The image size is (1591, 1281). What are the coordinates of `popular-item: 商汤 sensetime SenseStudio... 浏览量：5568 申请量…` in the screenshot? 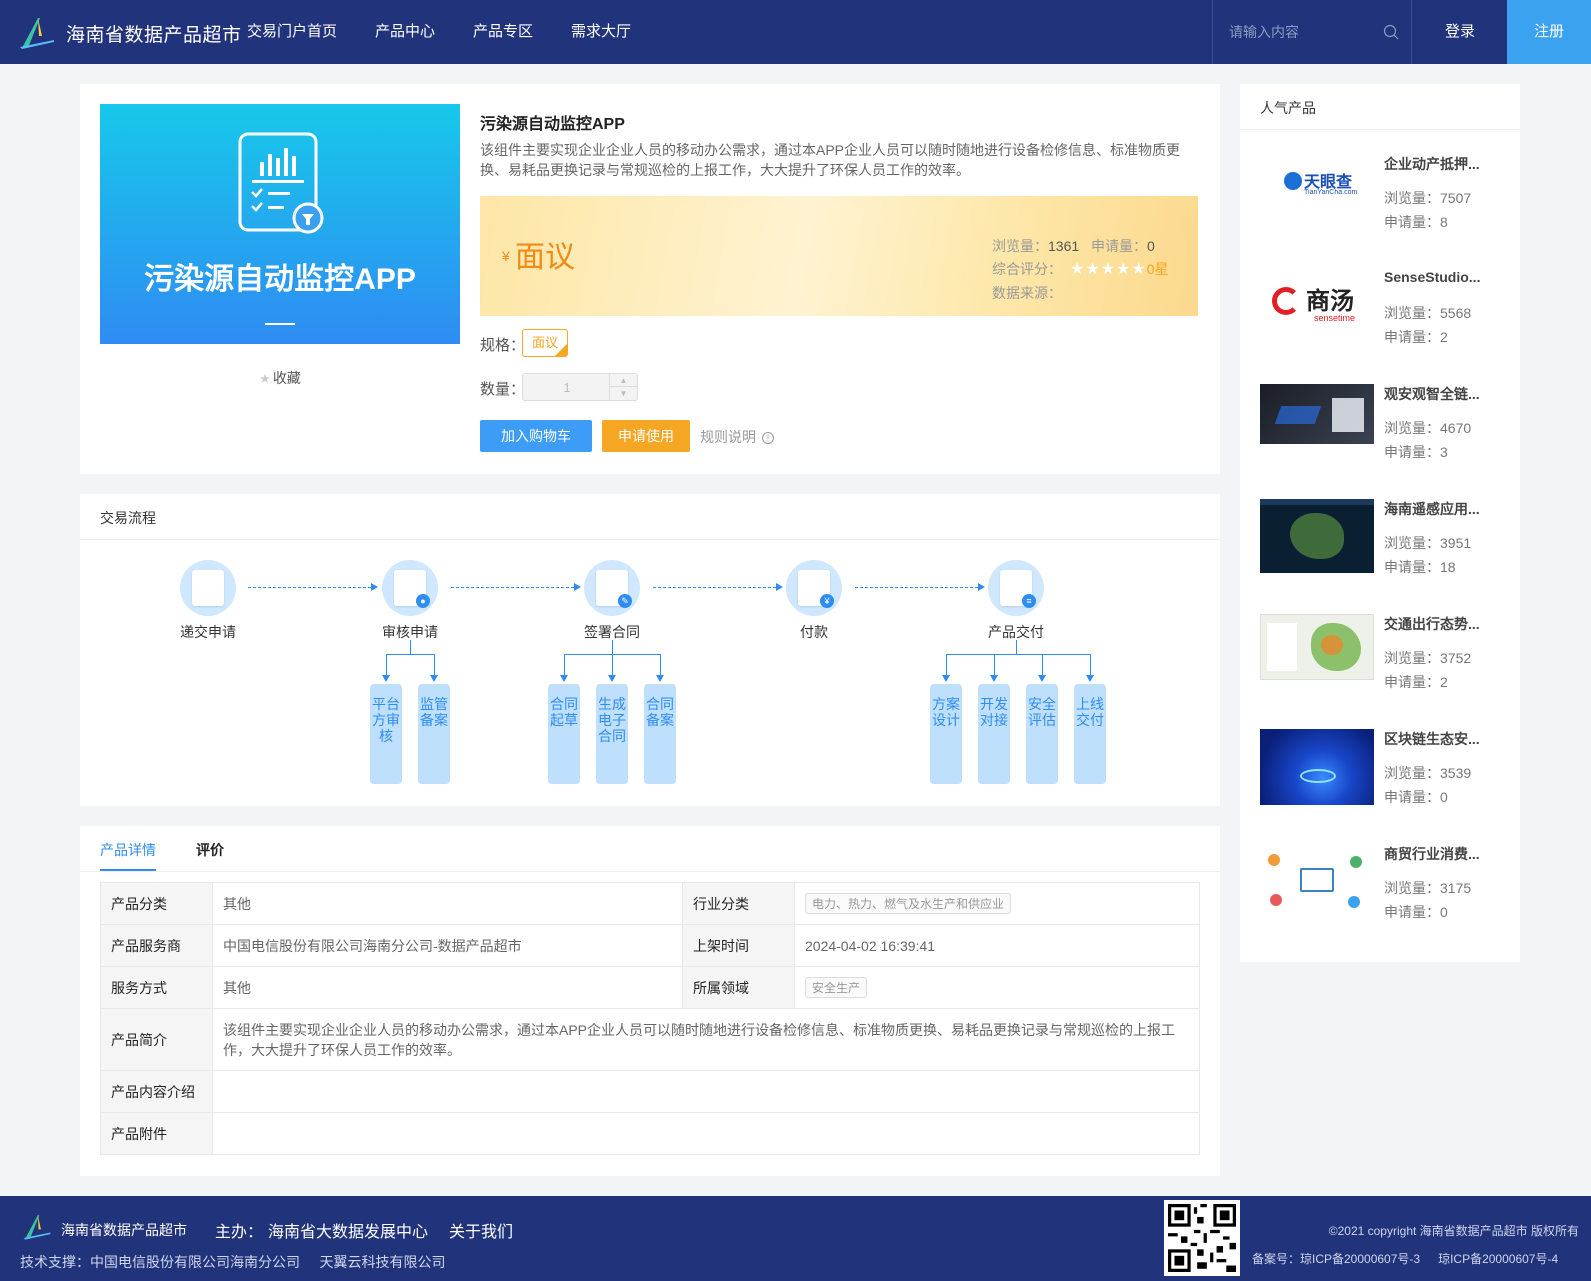 It's located at (1385, 319).